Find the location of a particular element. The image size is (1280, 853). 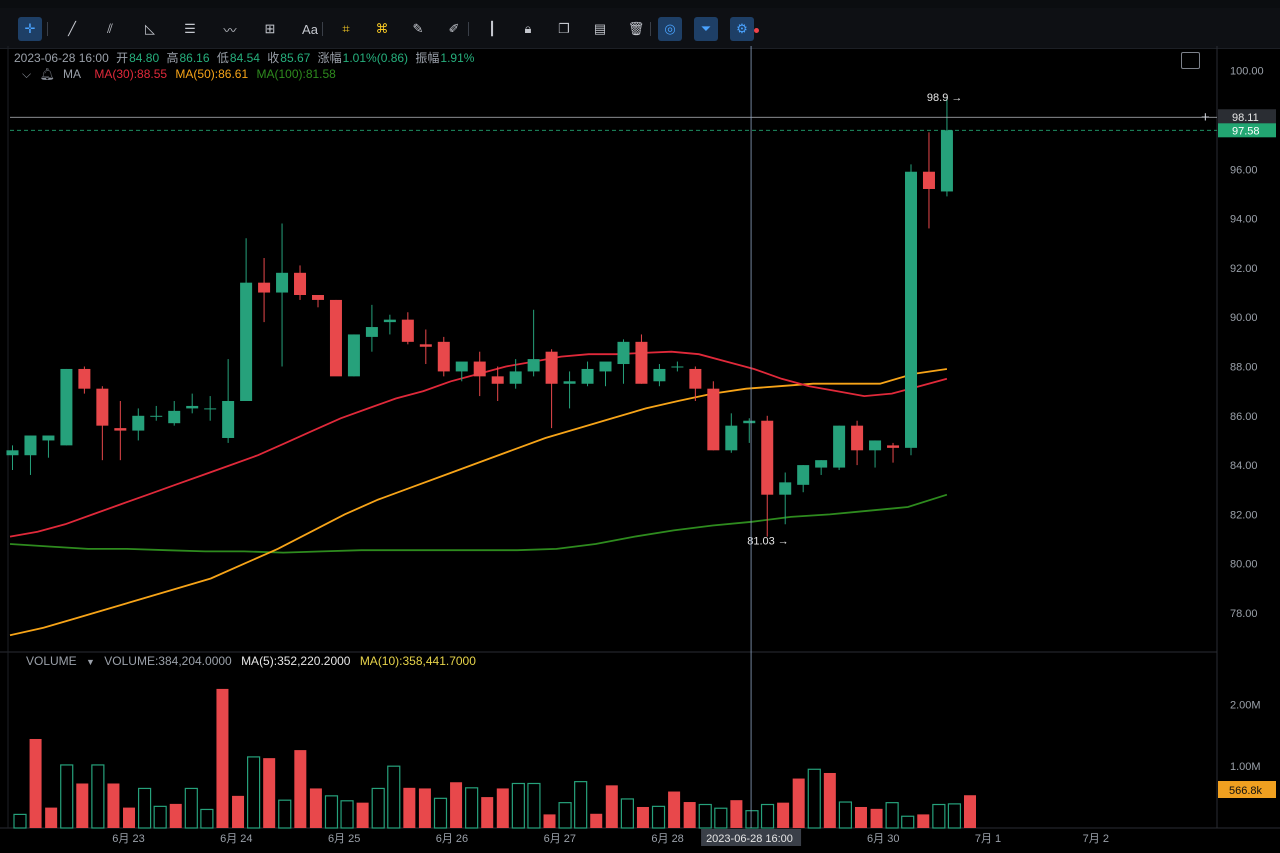

time-tick-label: 6月 25 is located at coordinates (344, 839).